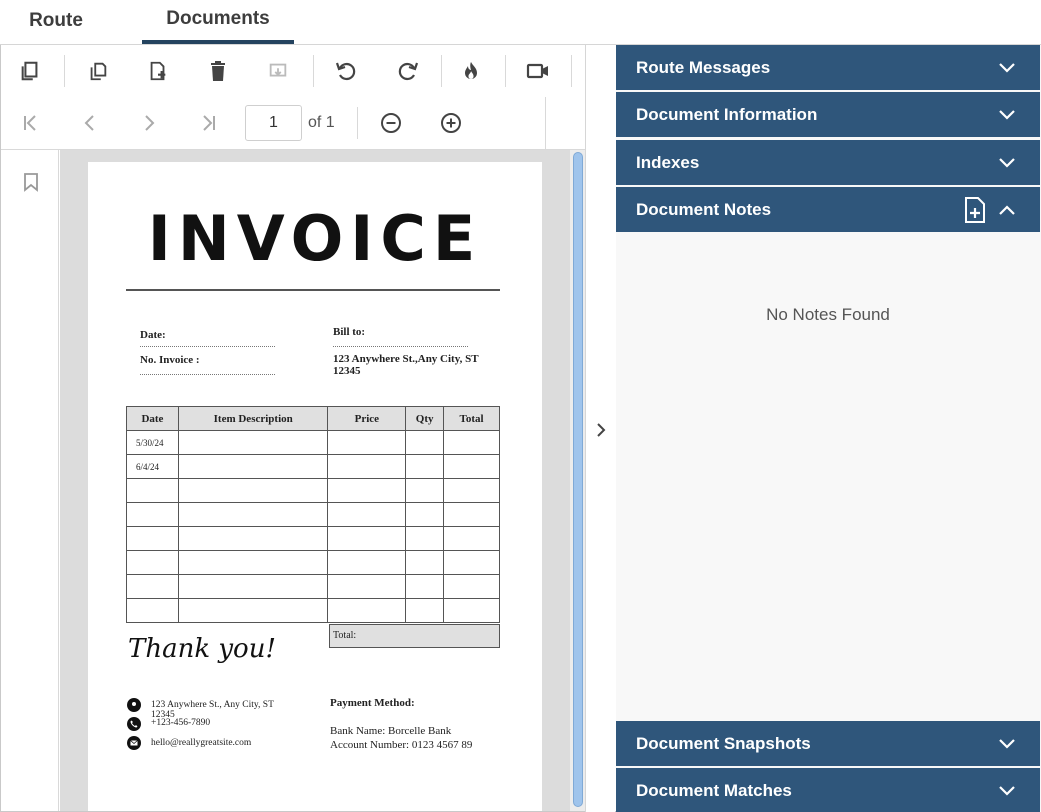 Image resolution: width=1041 pixels, height=812 pixels. What do you see at coordinates (313, 290) in the screenshot?
I see `title-divider` at bounding box center [313, 290].